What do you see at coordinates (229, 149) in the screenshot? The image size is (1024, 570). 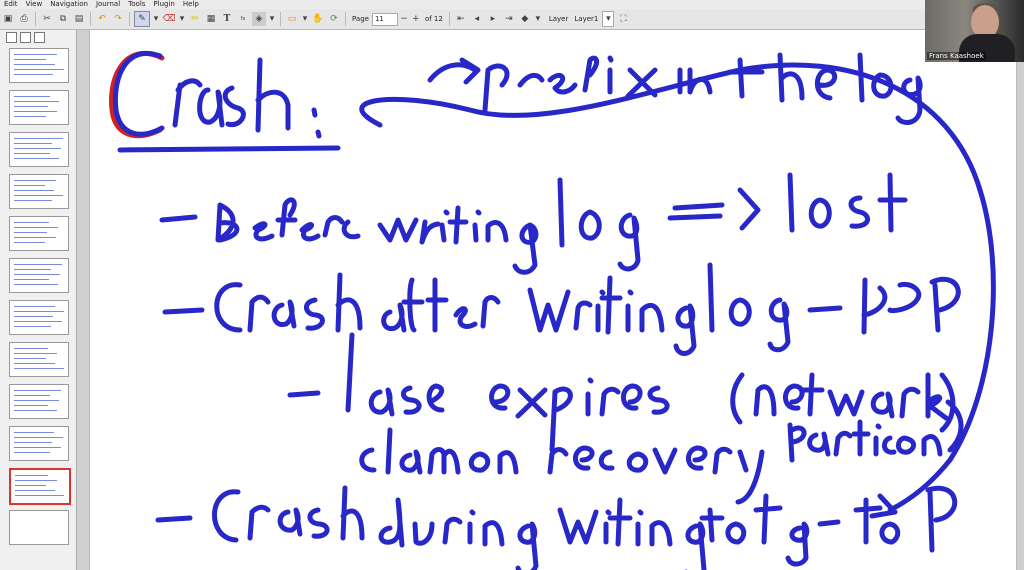 I see `crash-title-underline` at bounding box center [229, 149].